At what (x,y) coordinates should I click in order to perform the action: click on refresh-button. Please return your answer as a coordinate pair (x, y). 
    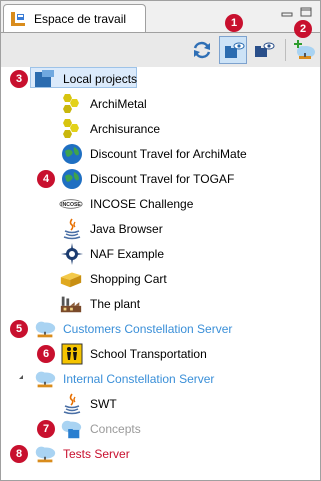
    Looking at the image, I should click on (202, 50).